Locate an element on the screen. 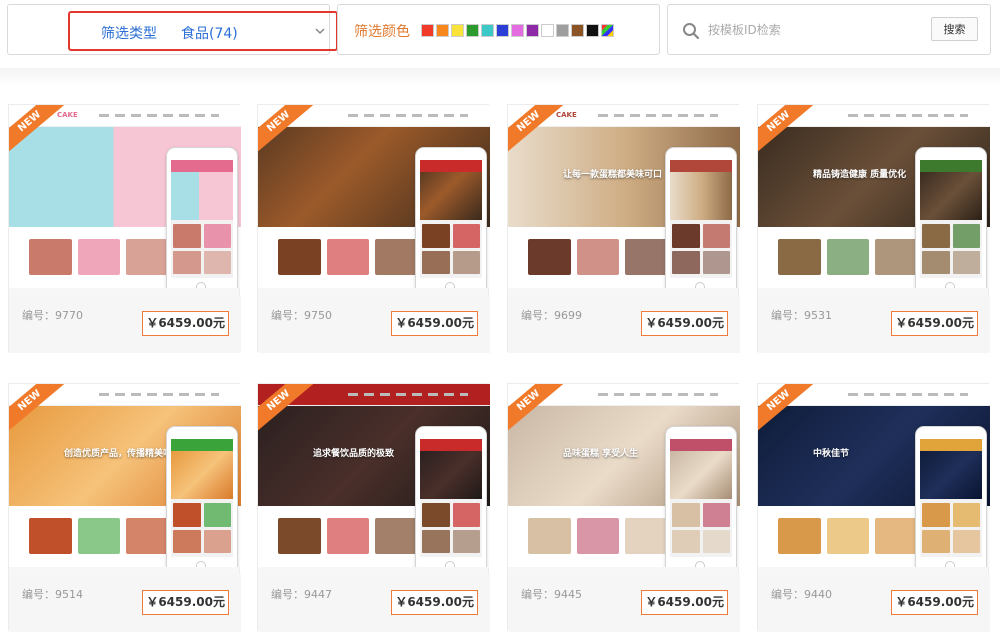 The image size is (1000, 641). card-footer: 编号：9750 ￥6459.00元 is located at coordinates (374, 324).